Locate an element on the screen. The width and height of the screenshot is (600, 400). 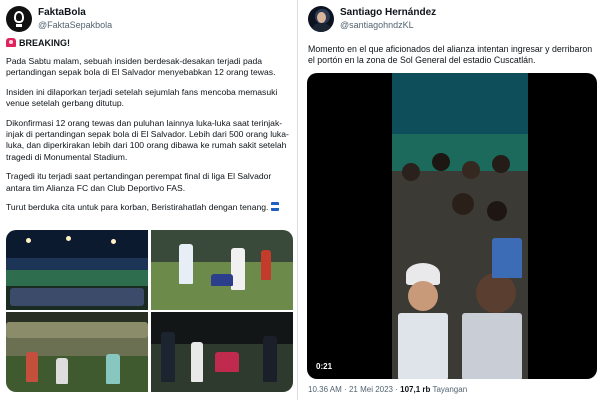
video-duration: 0:21 is located at coordinates (324, 366).